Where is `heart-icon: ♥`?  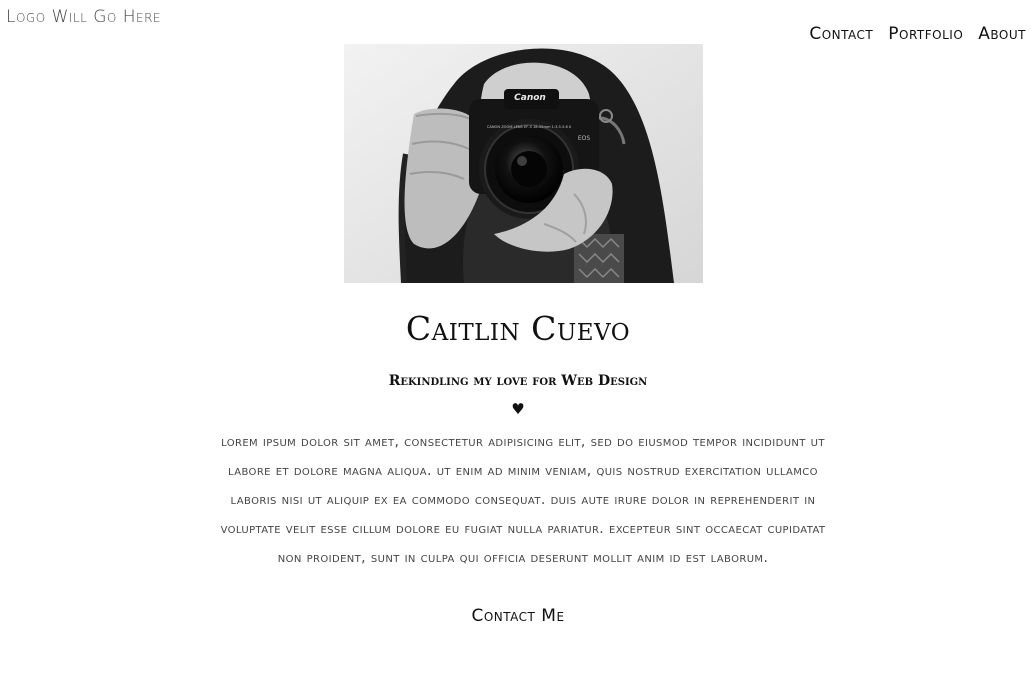 heart-icon: ♥ is located at coordinates (518, 409).